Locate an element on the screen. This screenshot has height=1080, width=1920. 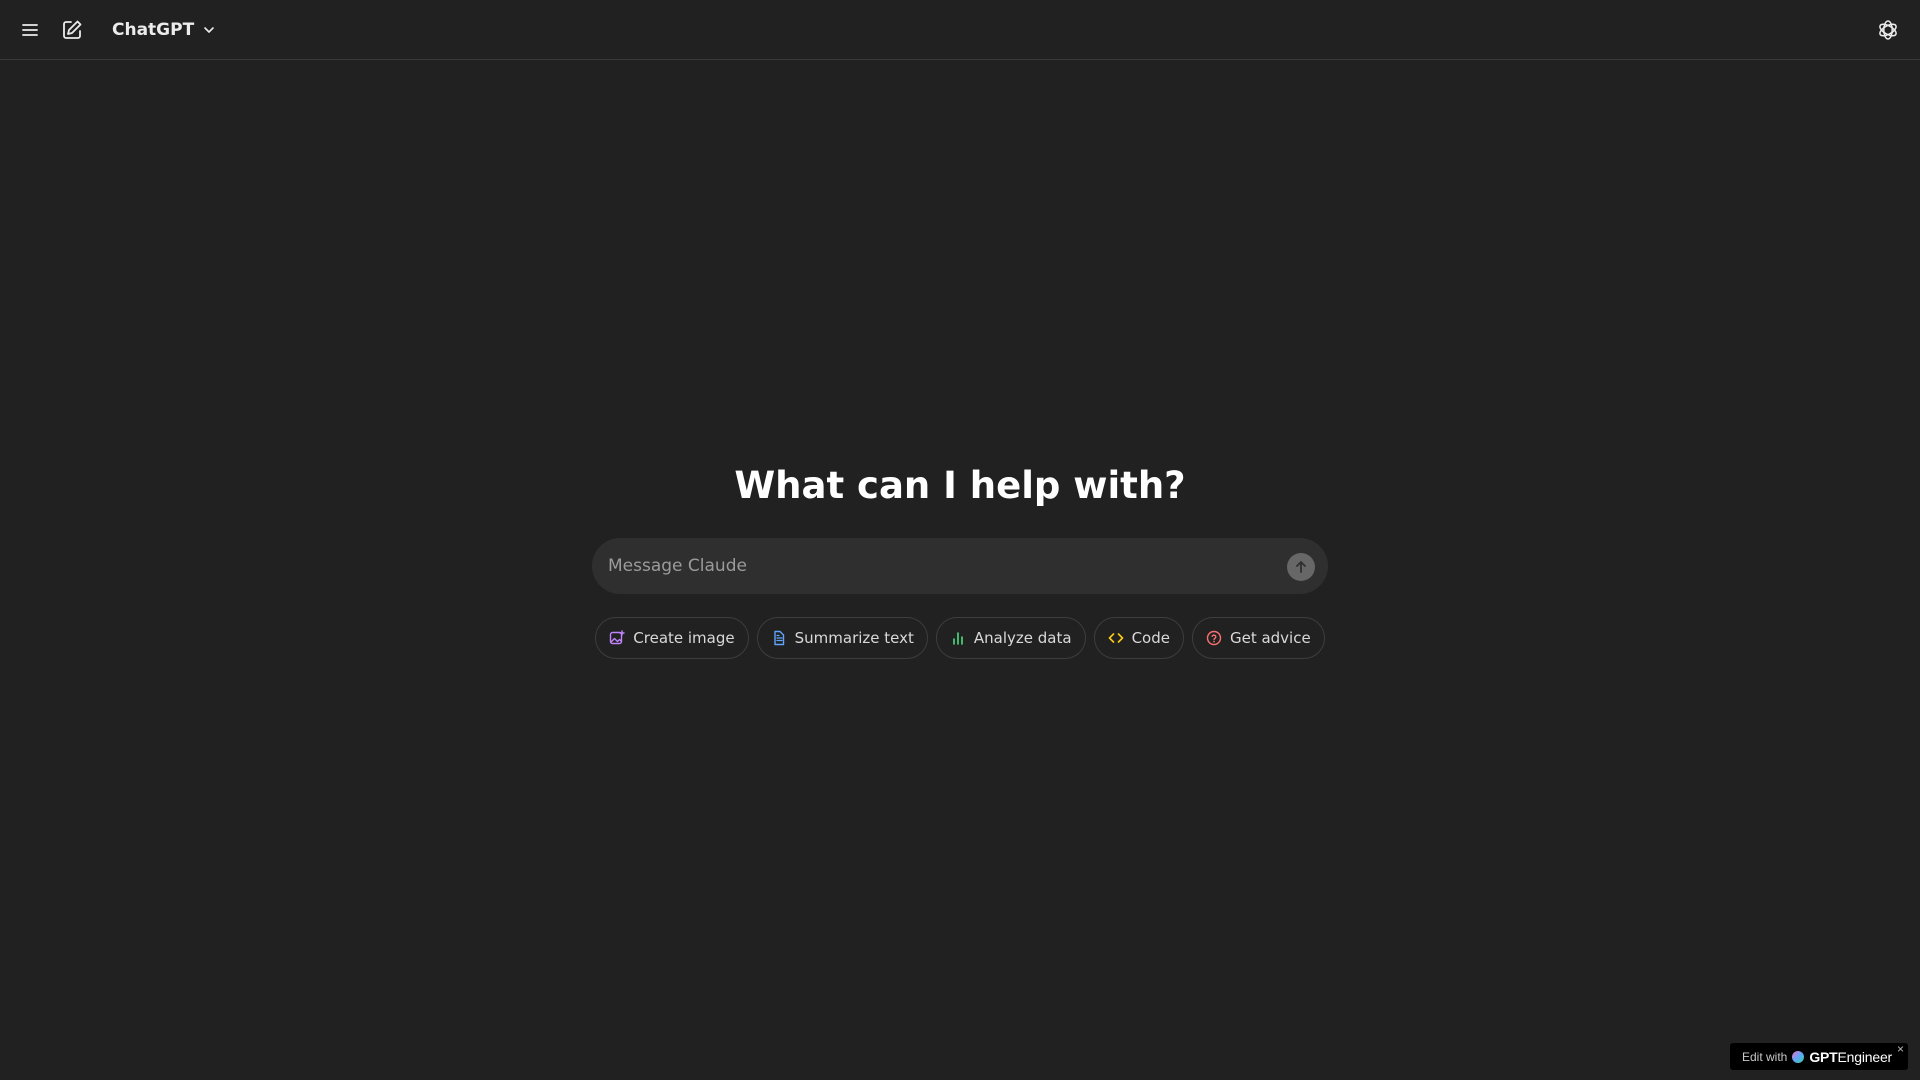
chip-create-image: Create image is located at coordinates (672, 638).